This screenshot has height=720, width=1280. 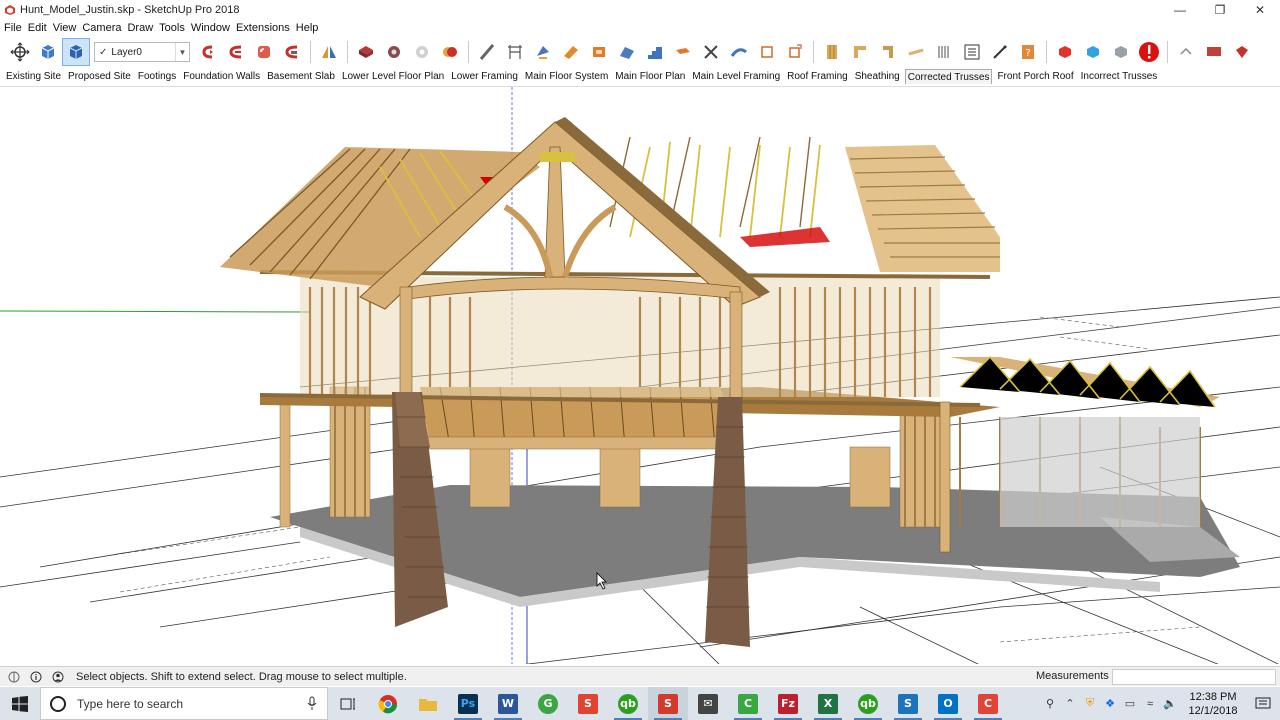 I want to click on chevron-up-icon: ⌃, so click(x=1070, y=703).